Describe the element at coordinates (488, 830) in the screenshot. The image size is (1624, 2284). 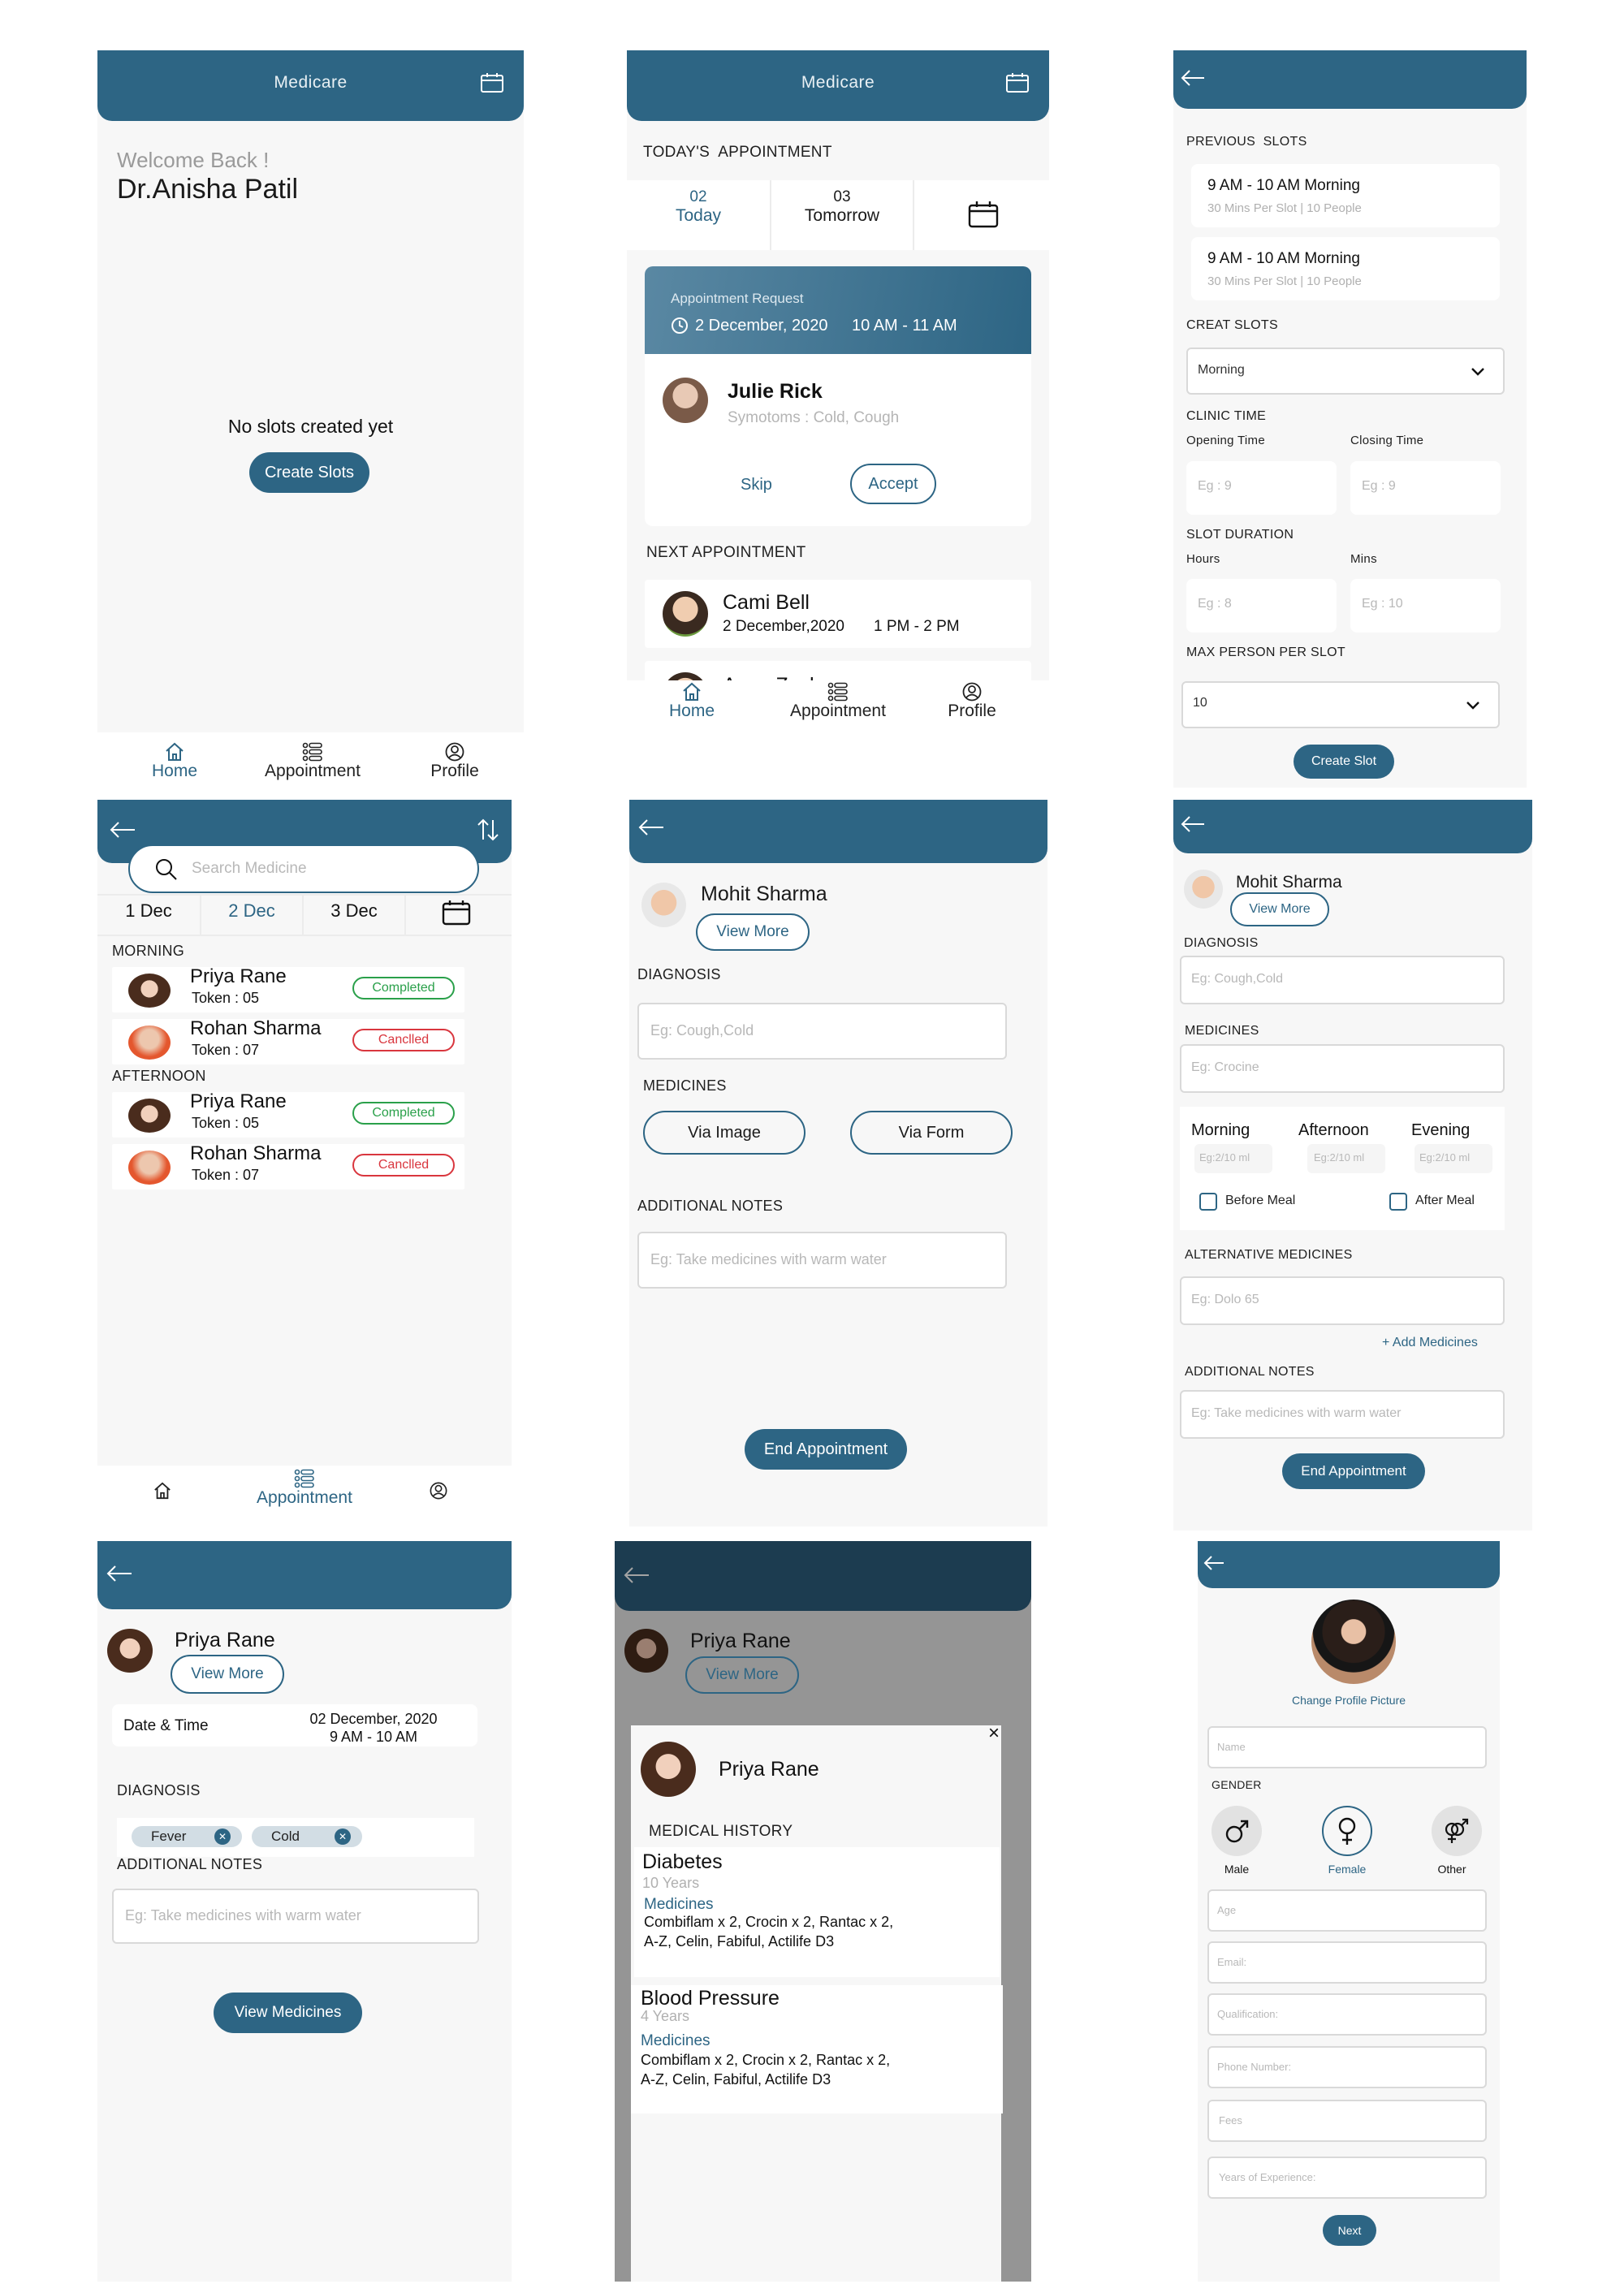
I see `sort-icon` at that location.